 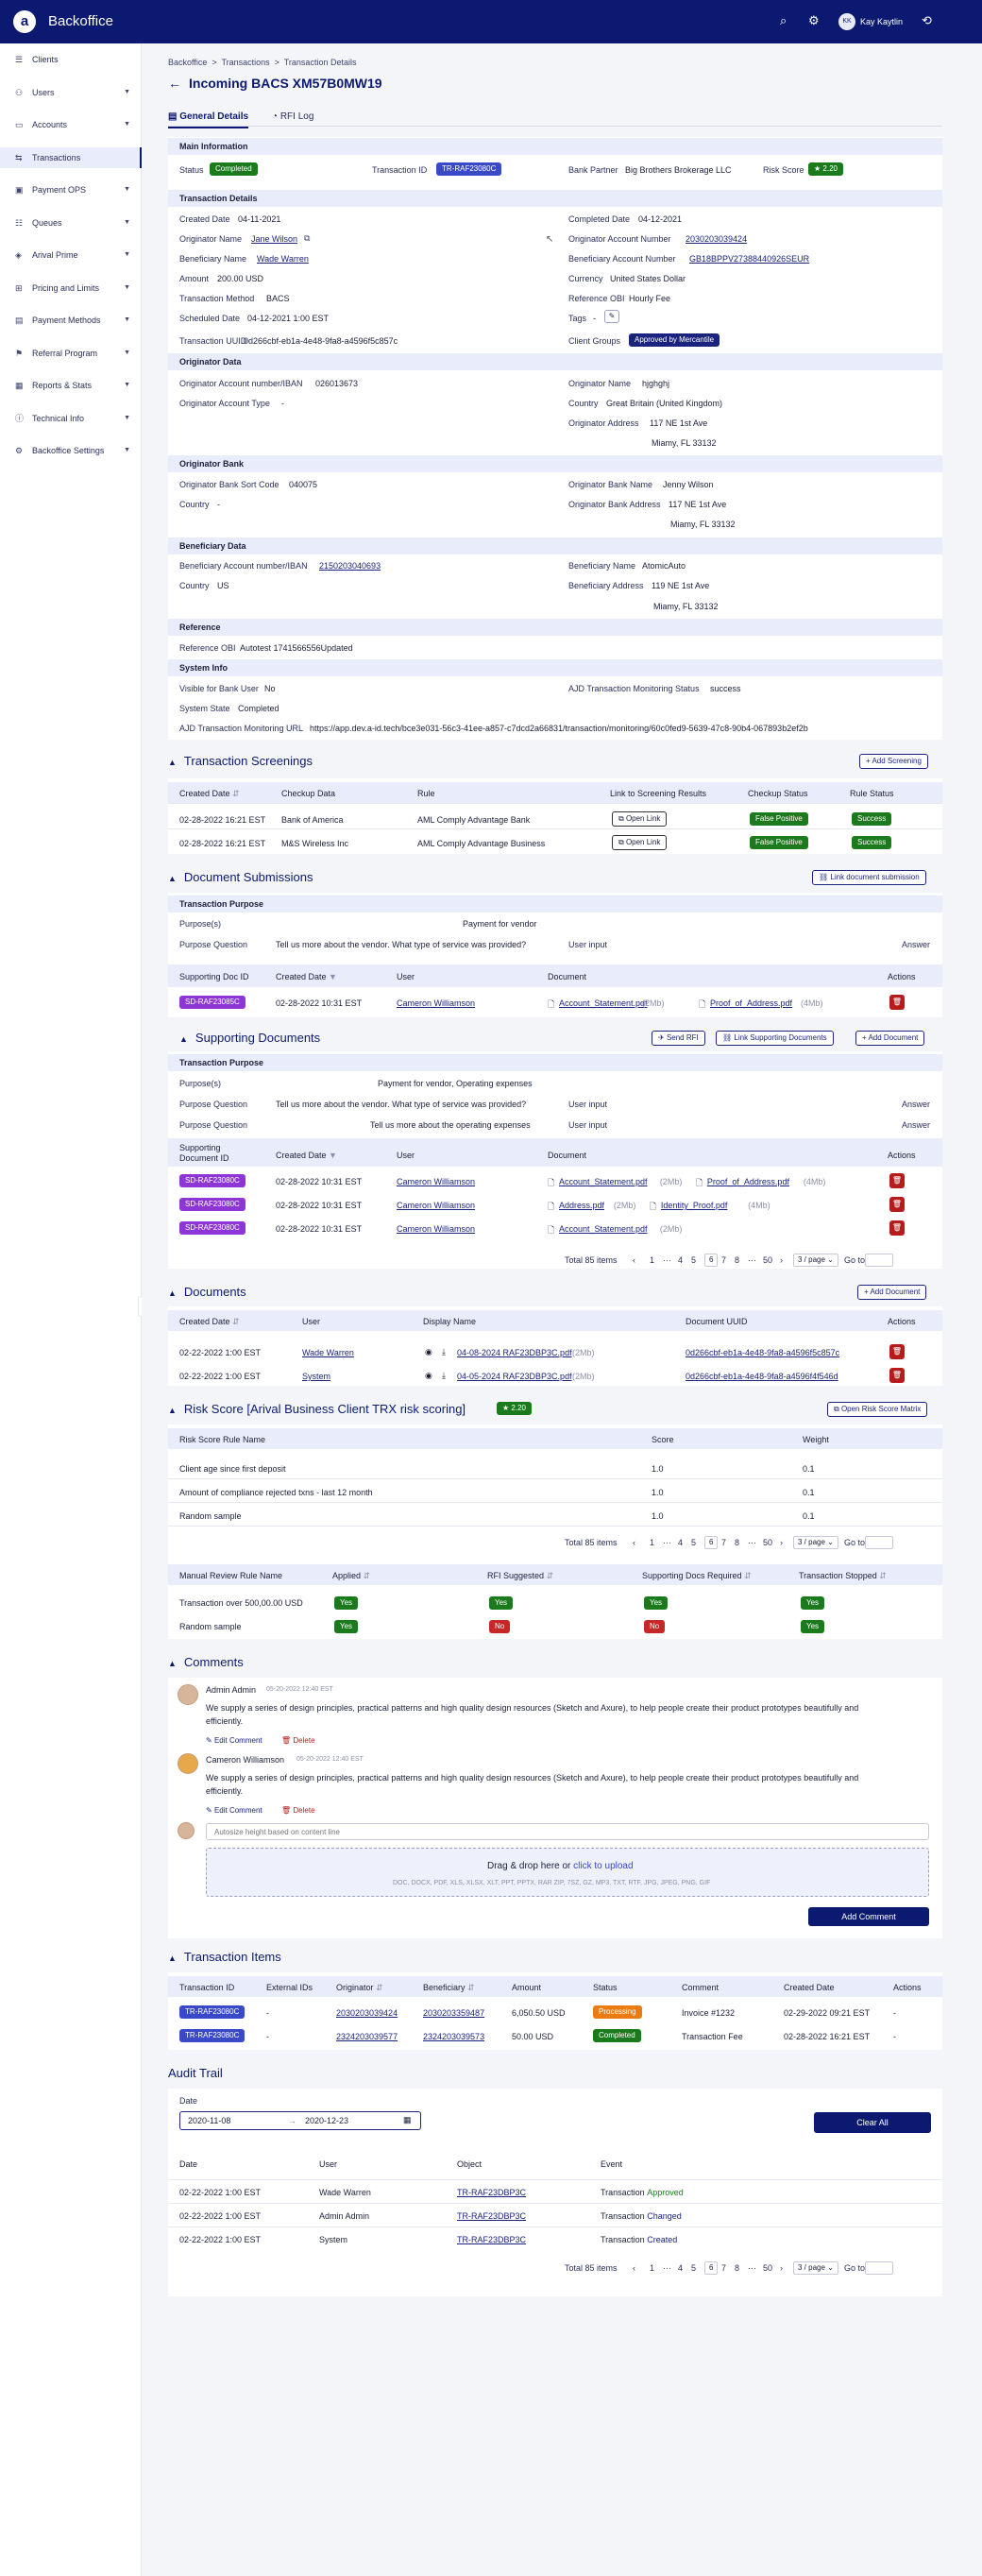 What do you see at coordinates (927, 21) in the screenshot?
I see `logout-icon: ⟲` at bounding box center [927, 21].